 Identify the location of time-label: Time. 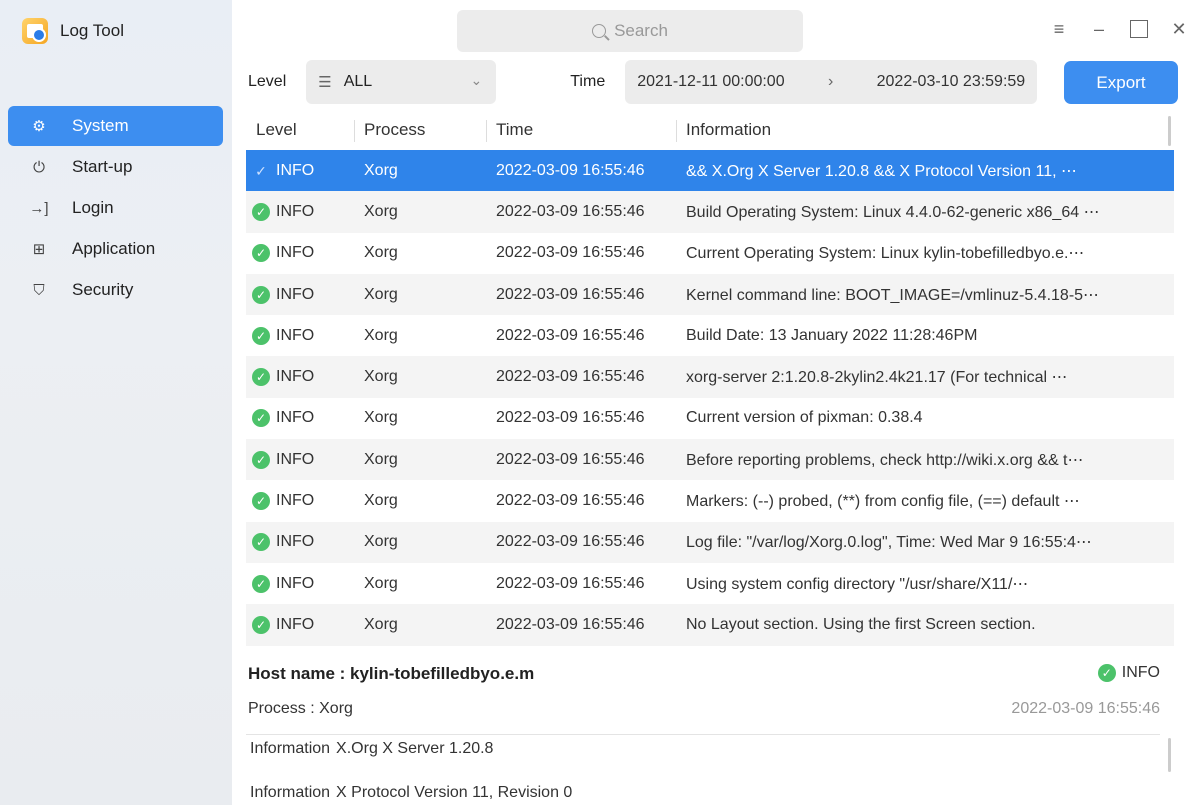
(588, 81).